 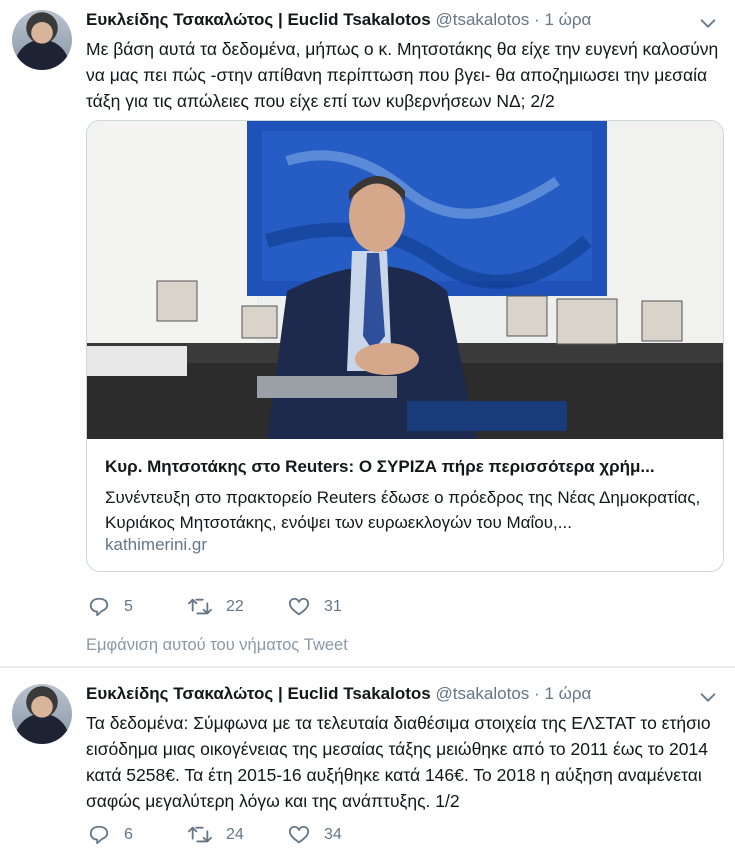 I want to click on reply-button: 6, so click(x=138, y=835).